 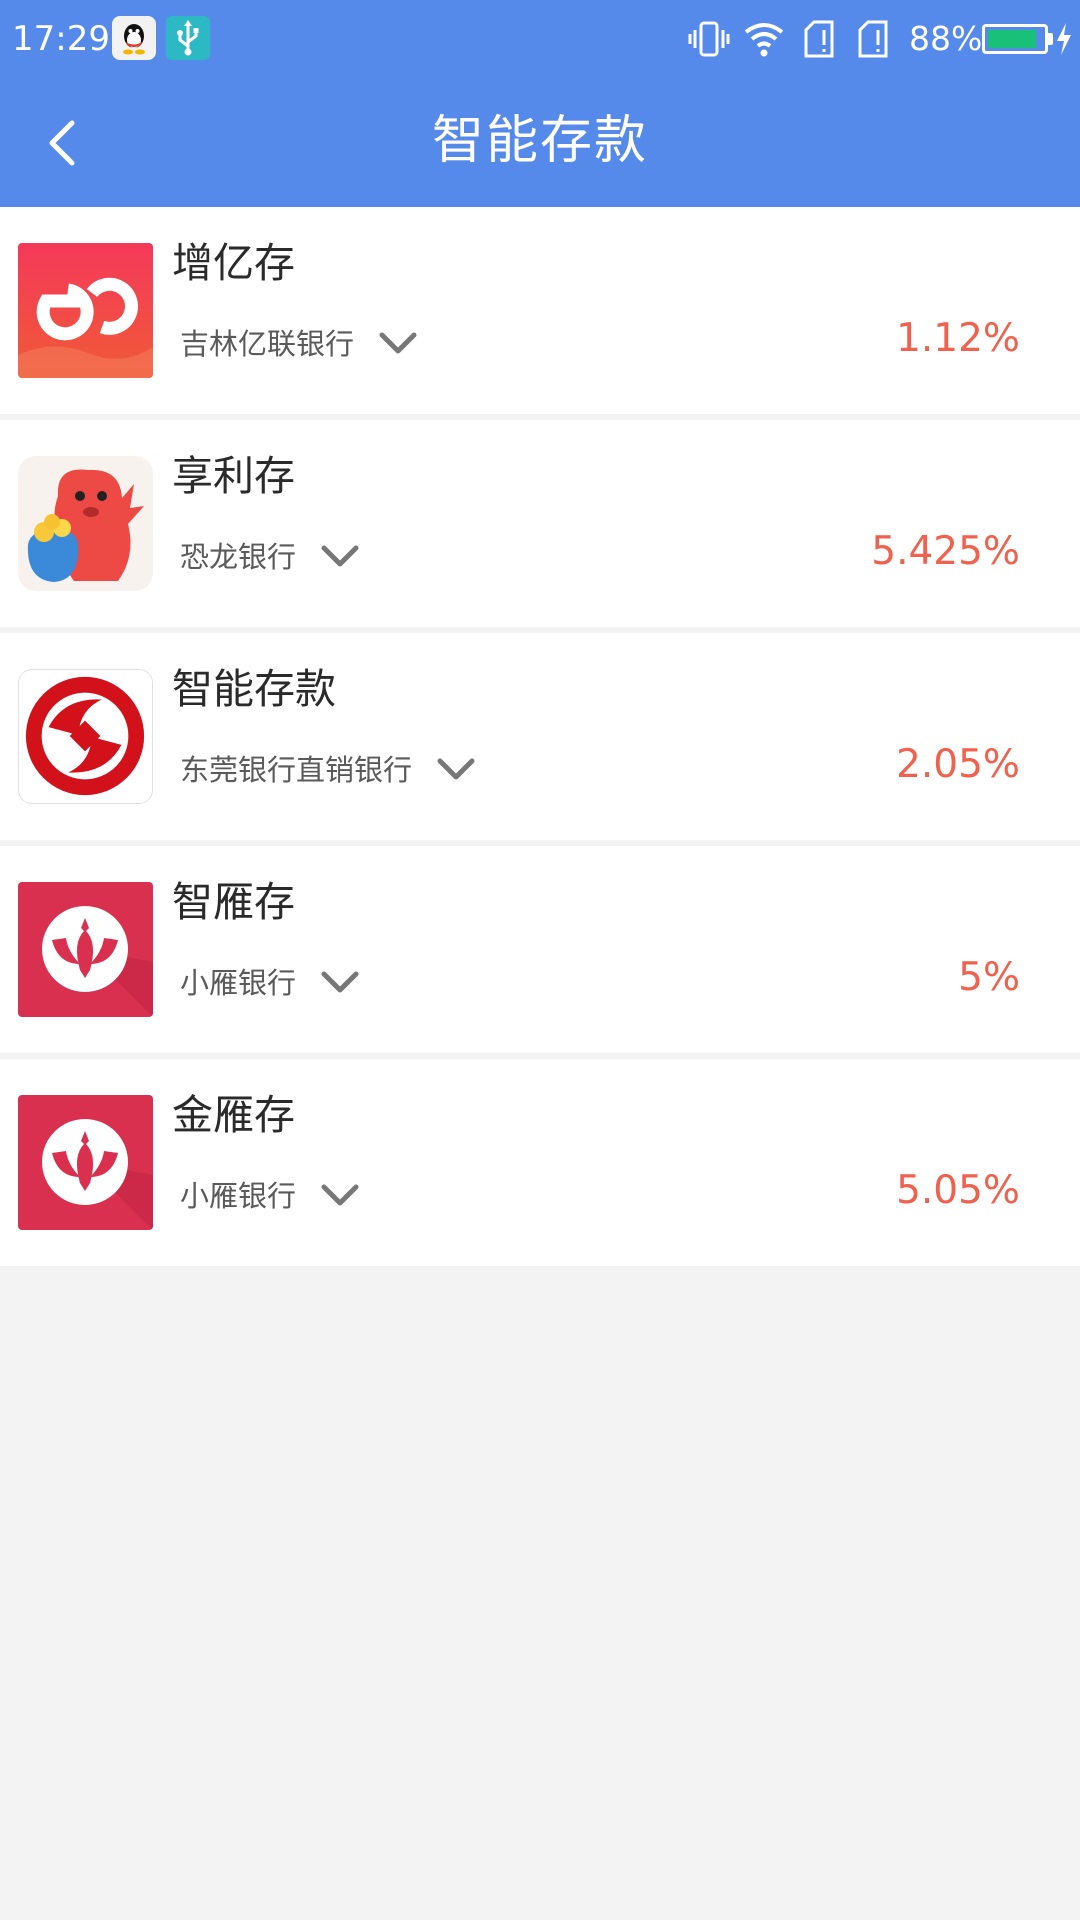 What do you see at coordinates (233, 902) in the screenshot?
I see `product-name: 智雁存` at bounding box center [233, 902].